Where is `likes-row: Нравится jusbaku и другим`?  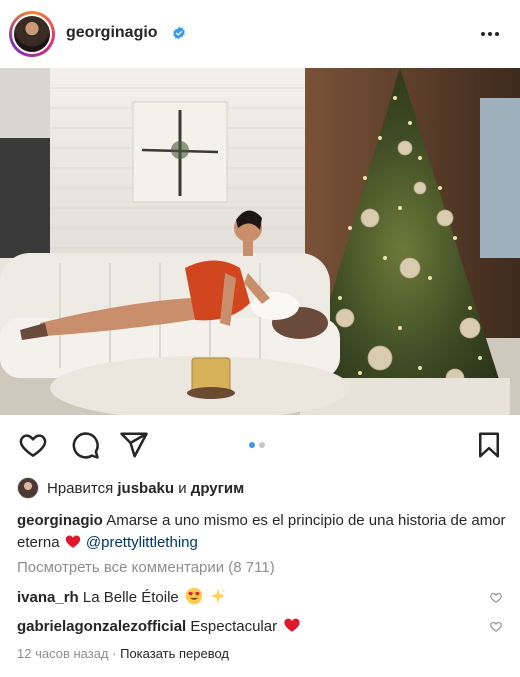
likes-row: Нравится jusbaku и другим is located at coordinates (262, 488).